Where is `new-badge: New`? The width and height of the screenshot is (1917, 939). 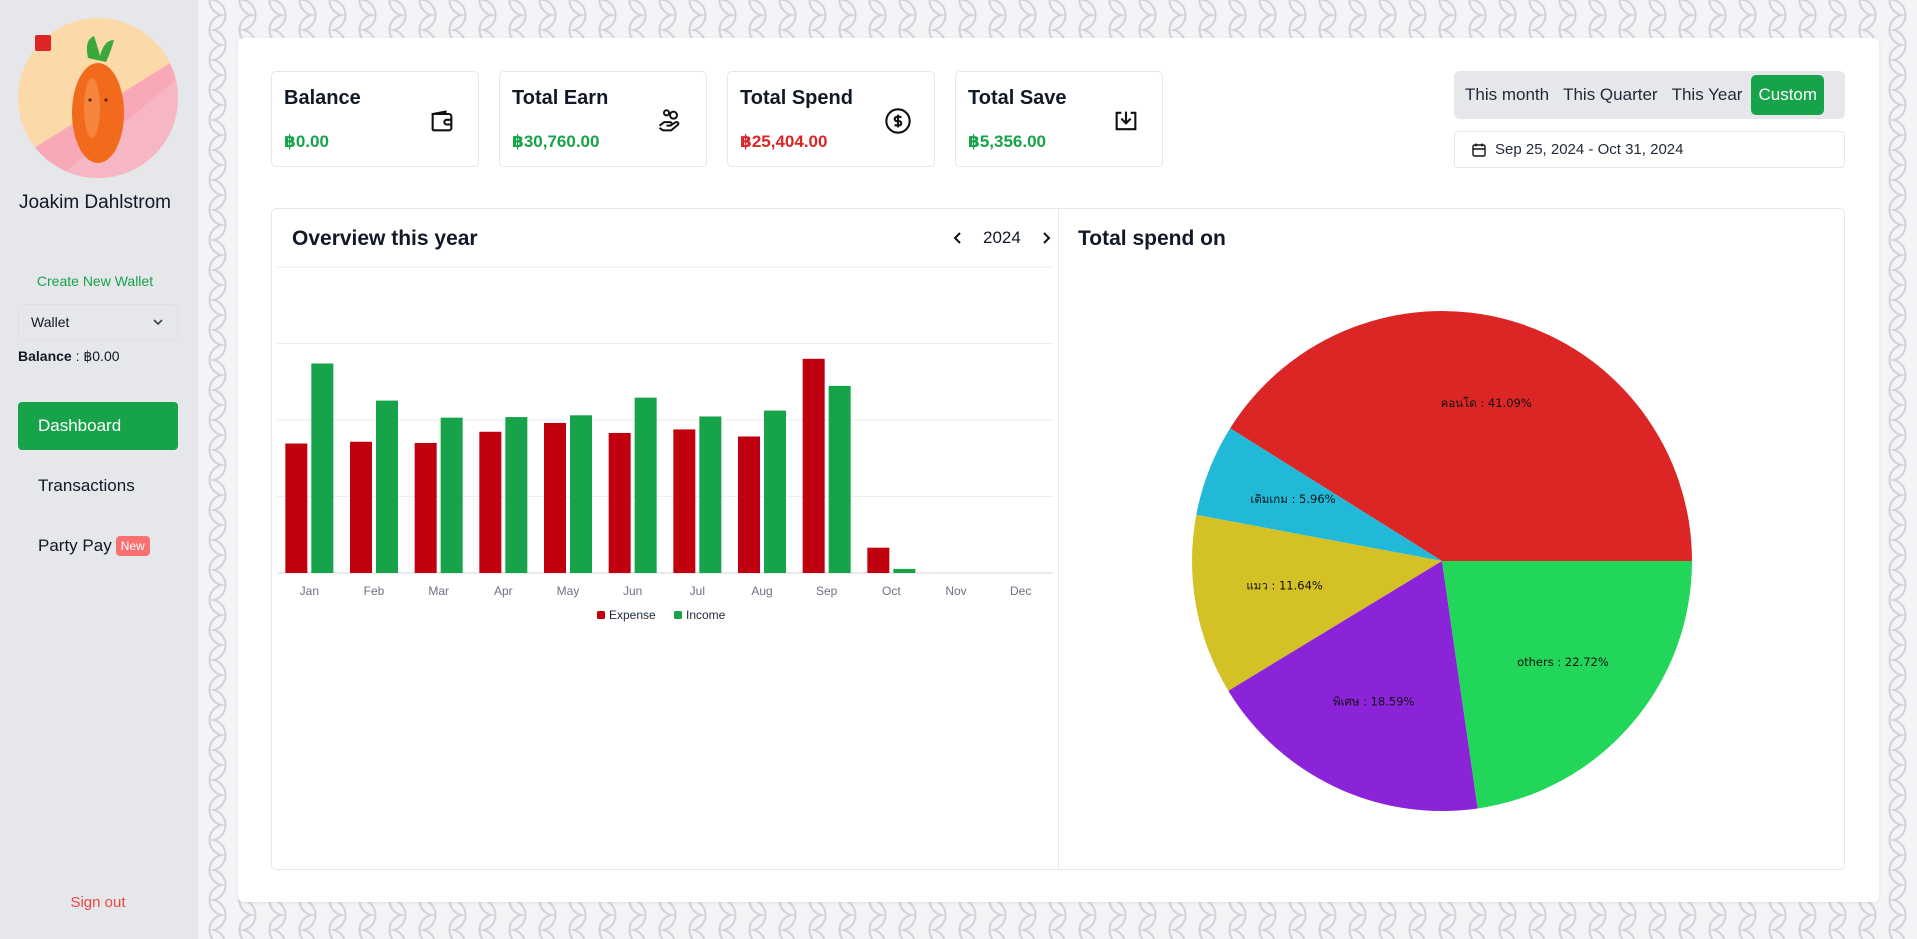 new-badge: New is located at coordinates (132, 546).